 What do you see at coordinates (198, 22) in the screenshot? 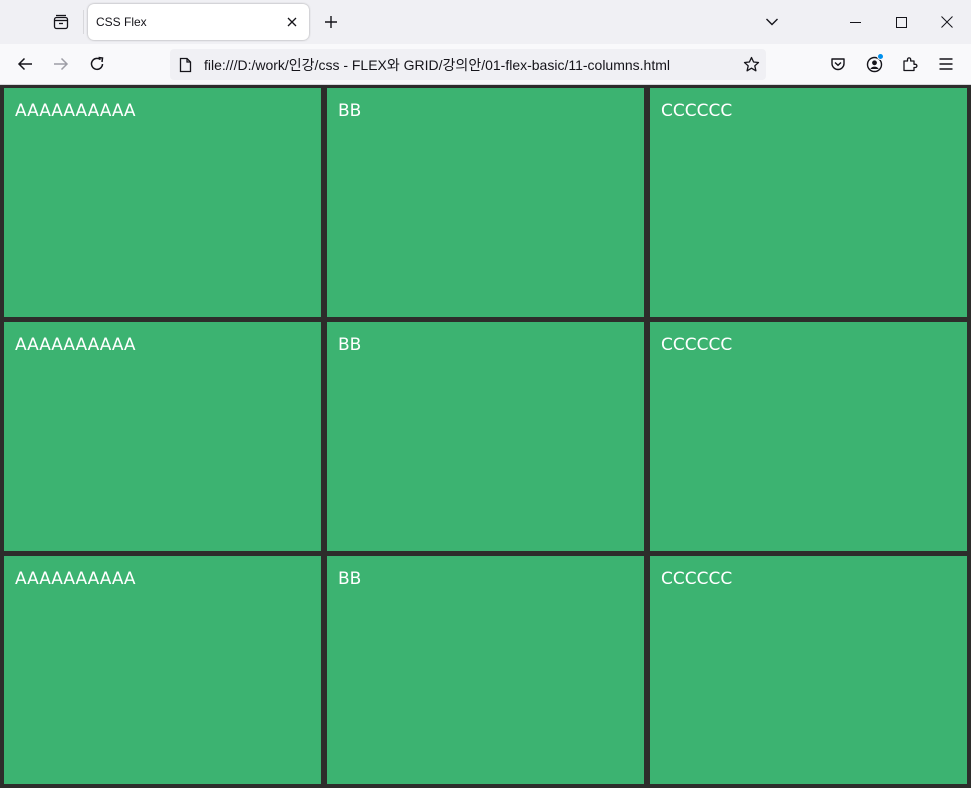
I see `tab-css-flex: CSS Flex` at bounding box center [198, 22].